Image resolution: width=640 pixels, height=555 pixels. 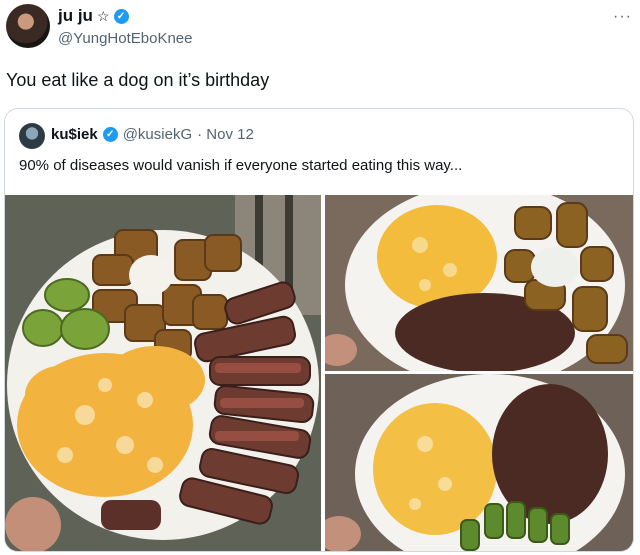 What do you see at coordinates (93, 16) in the screenshot?
I see `display-name: ju ju ☆ ✓` at bounding box center [93, 16].